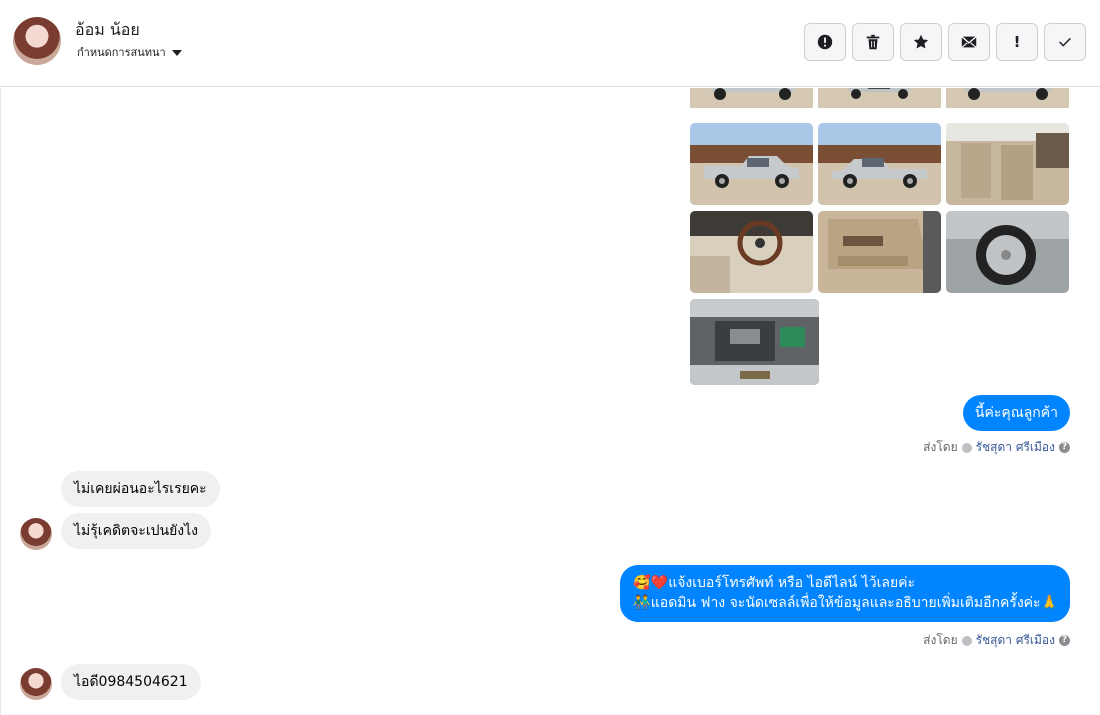  What do you see at coordinates (136, 531) in the screenshot?
I see `message-bubble-incoming: ไม่รุ้เคดิตจะเปนยังไง` at bounding box center [136, 531].